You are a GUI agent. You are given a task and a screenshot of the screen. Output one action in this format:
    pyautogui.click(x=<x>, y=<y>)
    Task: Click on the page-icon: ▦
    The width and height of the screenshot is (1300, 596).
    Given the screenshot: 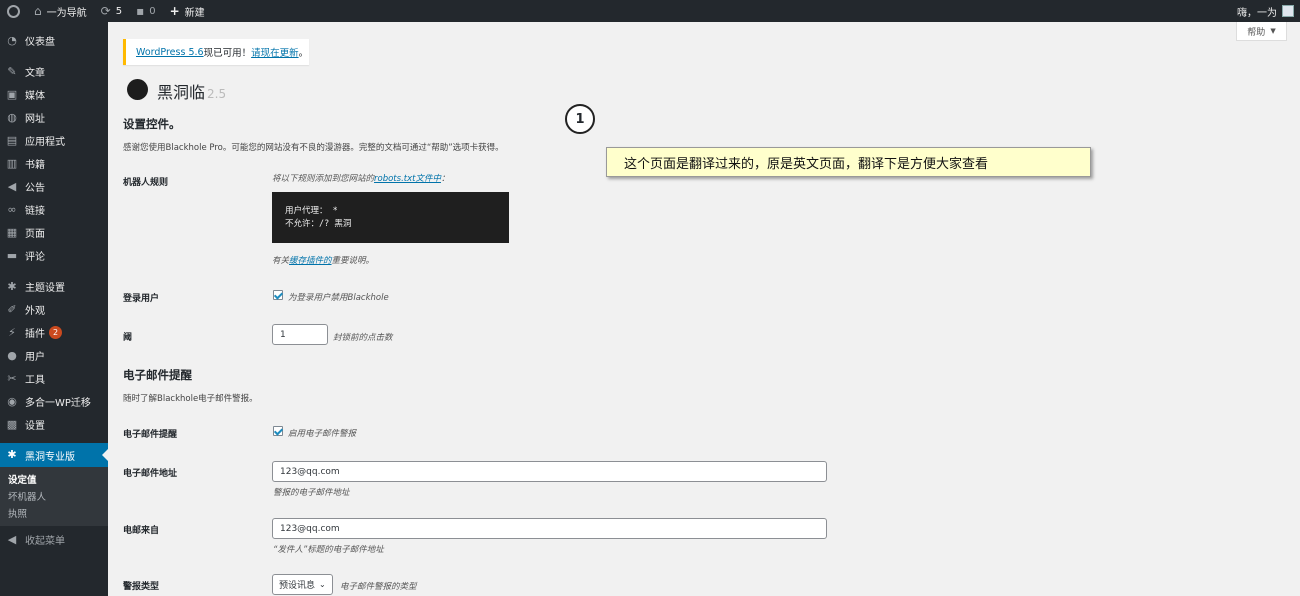 What is the action you would take?
    pyautogui.click(x=12, y=232)
    